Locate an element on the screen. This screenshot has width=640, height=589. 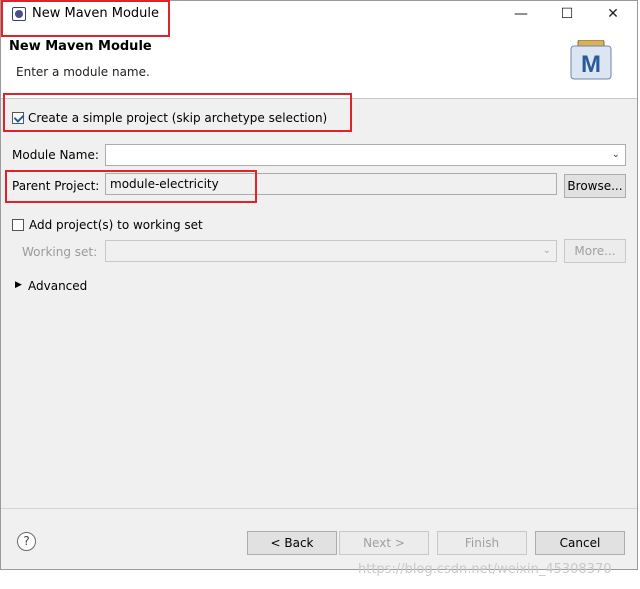
close-button: ✕ is located at coordinates (613, 14).